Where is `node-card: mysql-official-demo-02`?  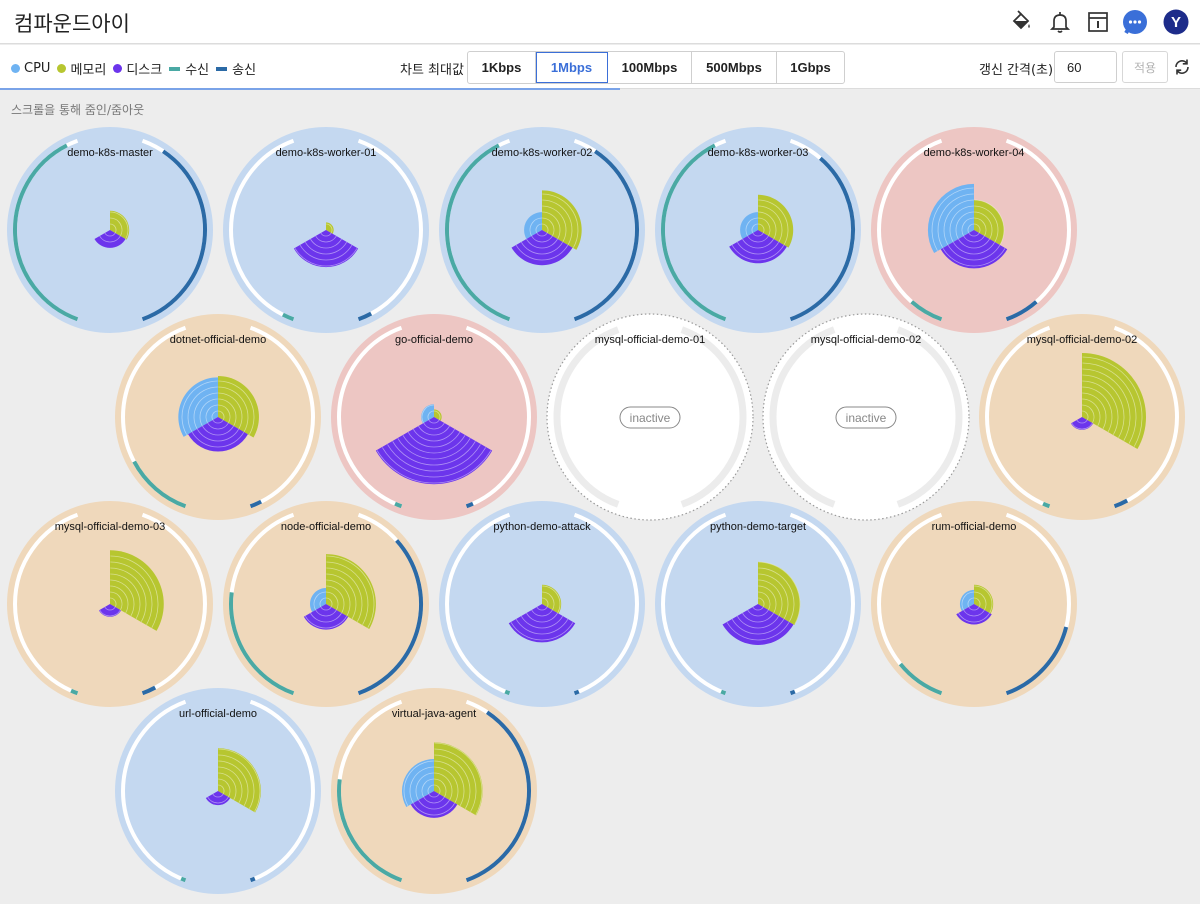 node-card: mysql-official-demo-02 is located at coordinates (1082, 417).